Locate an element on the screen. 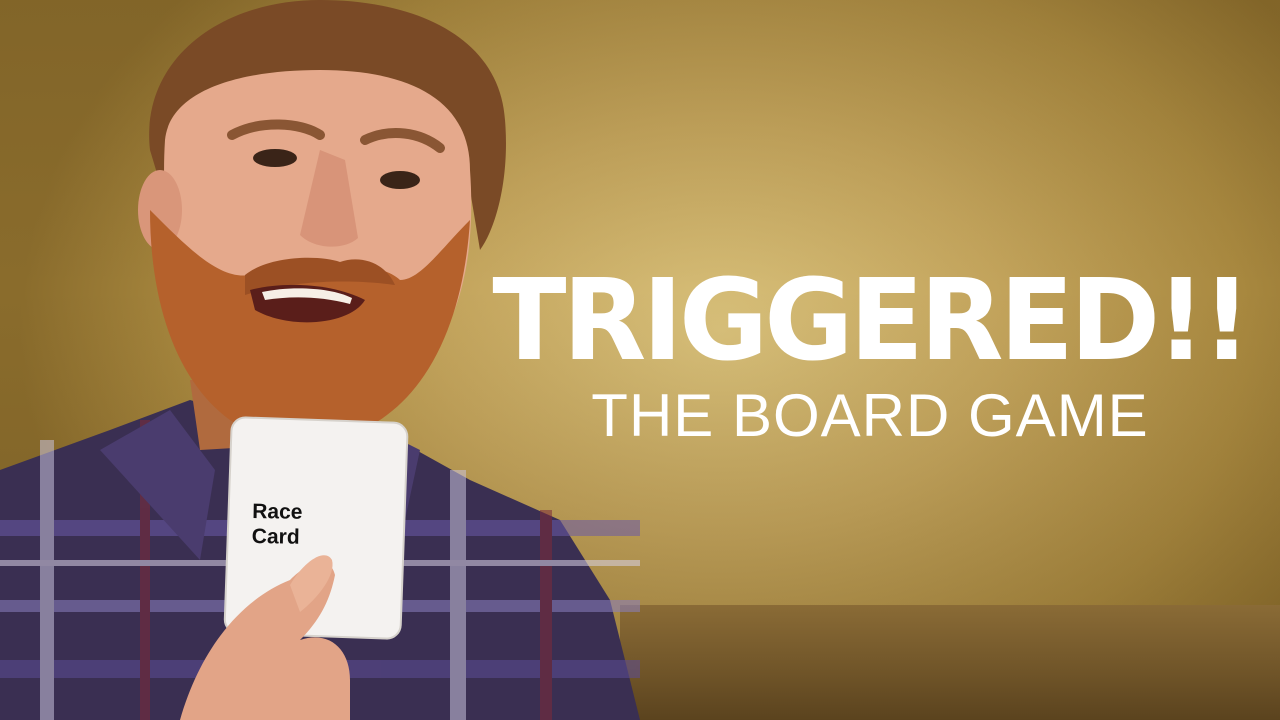  card-label-line2: Card is located at coordinates (275, 536).